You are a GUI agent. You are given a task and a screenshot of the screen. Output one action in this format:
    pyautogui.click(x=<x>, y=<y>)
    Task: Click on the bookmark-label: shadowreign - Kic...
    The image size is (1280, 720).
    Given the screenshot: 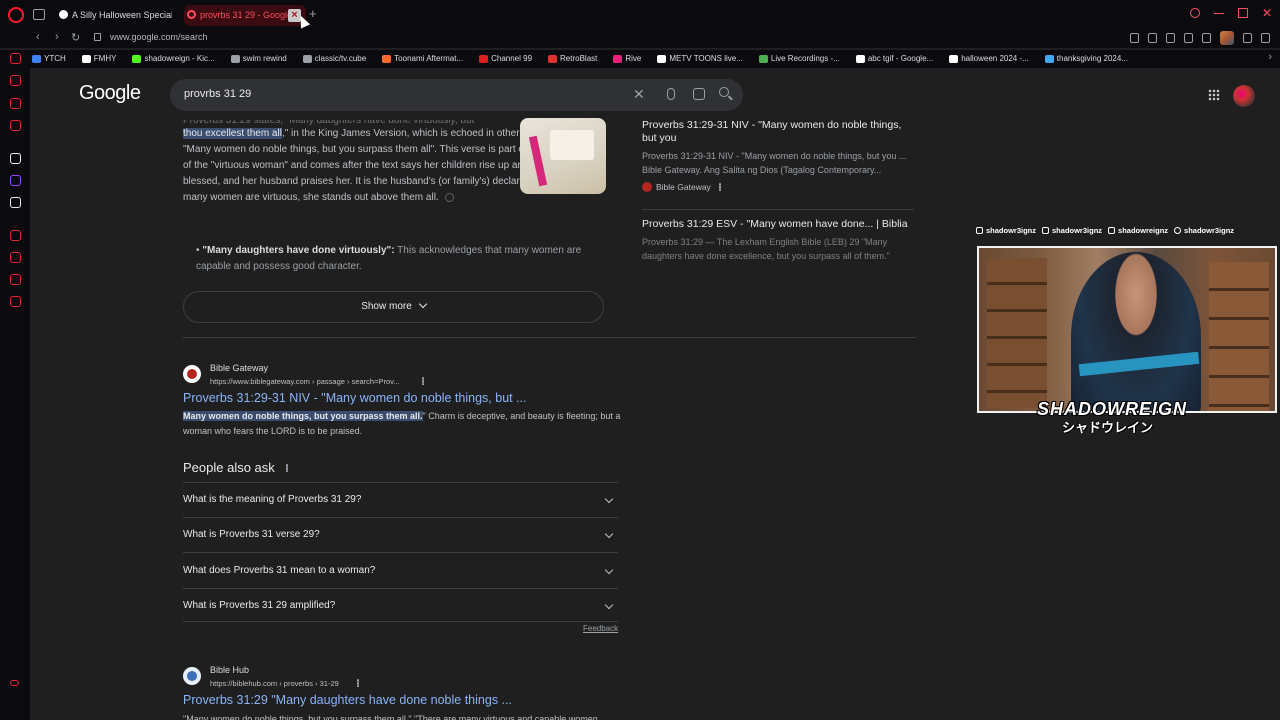 What is the action you would take?
    pyautogui.click(x=179, y=58)
    